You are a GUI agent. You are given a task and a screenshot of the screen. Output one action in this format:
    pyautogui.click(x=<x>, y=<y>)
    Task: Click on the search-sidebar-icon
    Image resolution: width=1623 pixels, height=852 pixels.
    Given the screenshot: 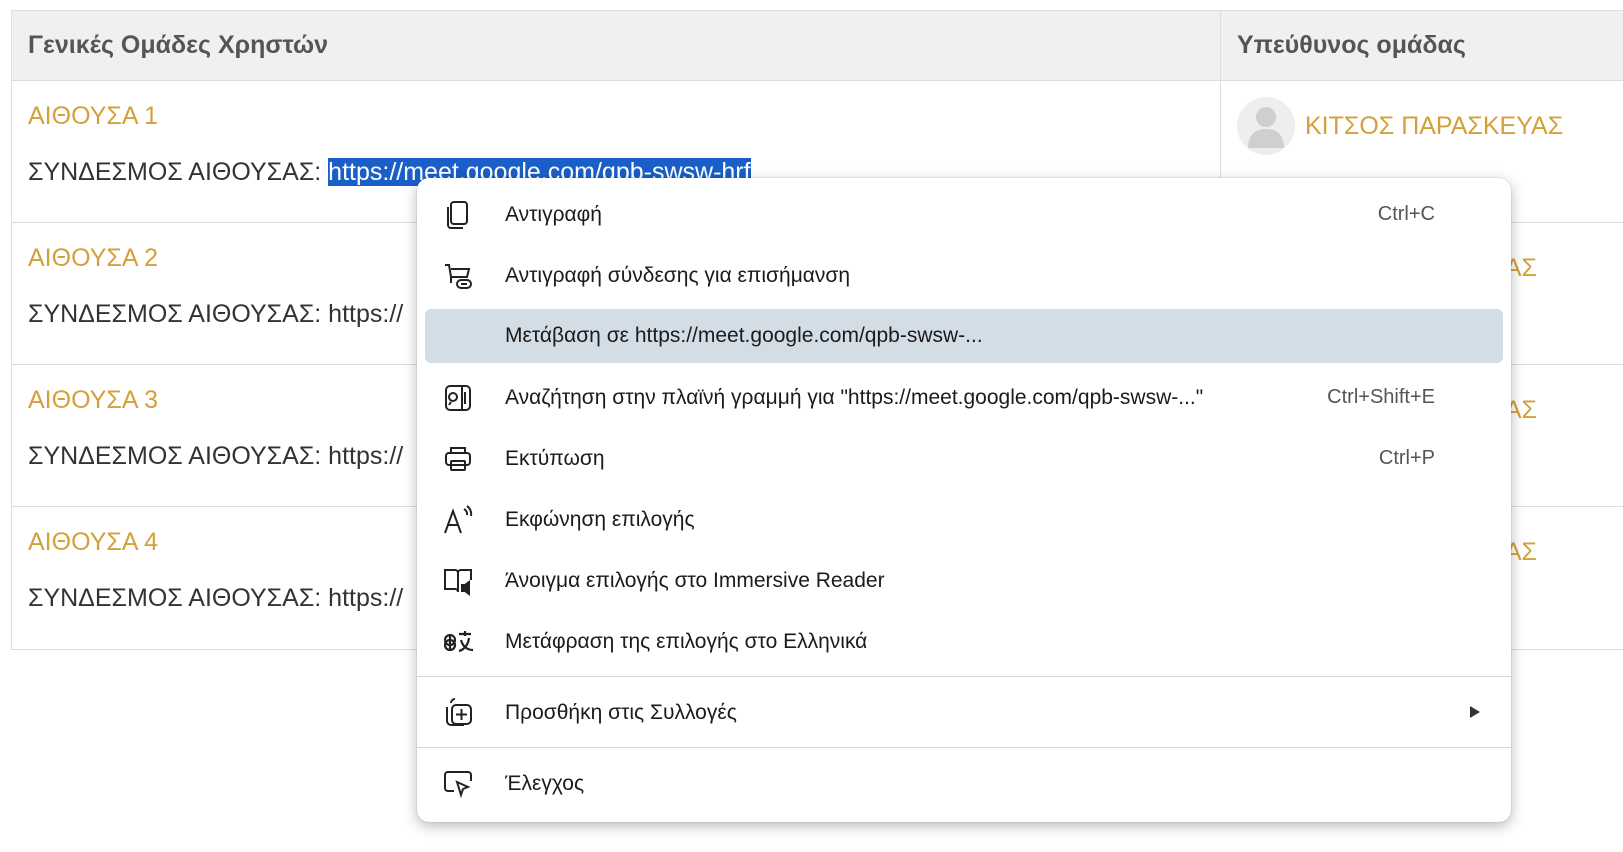 What is the action you would take?
    pyautogui.click(x=458, y=398)
    